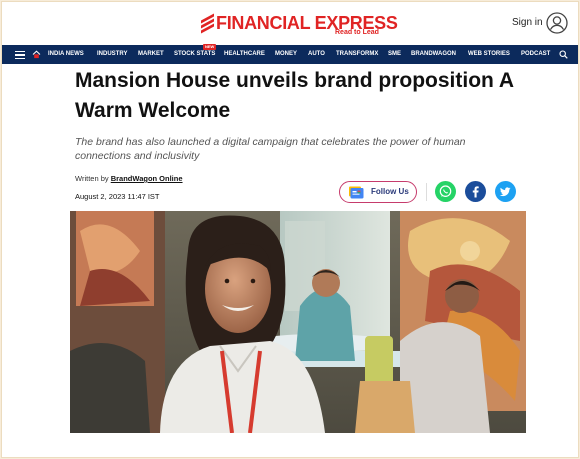 The image size is (580, 459). Describe the element at coordinates (36, 54) in the screenshot. I see `home-icon` at that location.